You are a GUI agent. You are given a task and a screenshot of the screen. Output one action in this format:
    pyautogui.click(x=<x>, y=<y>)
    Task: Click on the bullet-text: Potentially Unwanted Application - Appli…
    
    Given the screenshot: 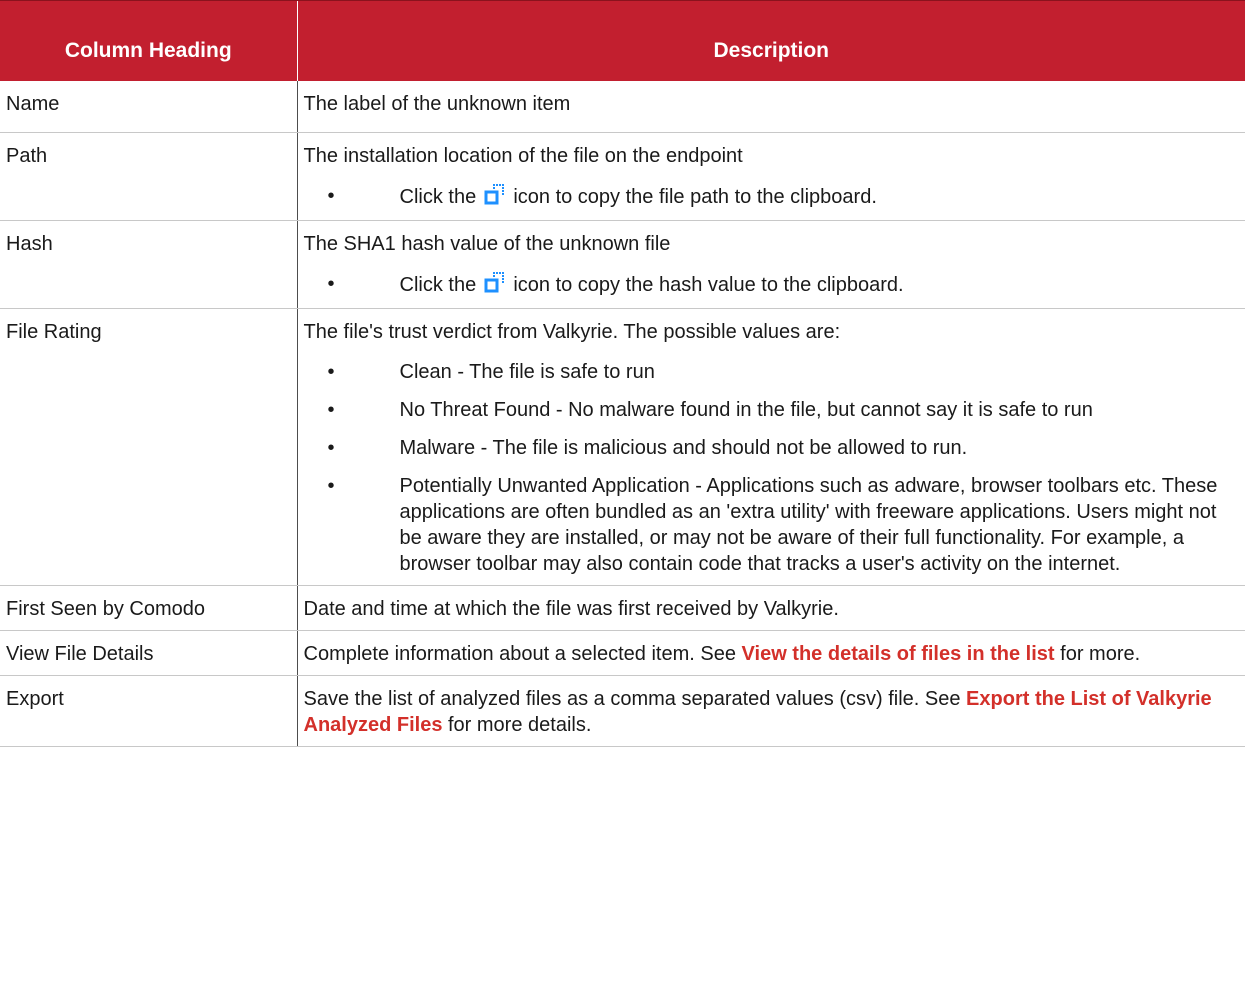 What is the action you would take?
    pyautogui.click(x=808, y=525)
    